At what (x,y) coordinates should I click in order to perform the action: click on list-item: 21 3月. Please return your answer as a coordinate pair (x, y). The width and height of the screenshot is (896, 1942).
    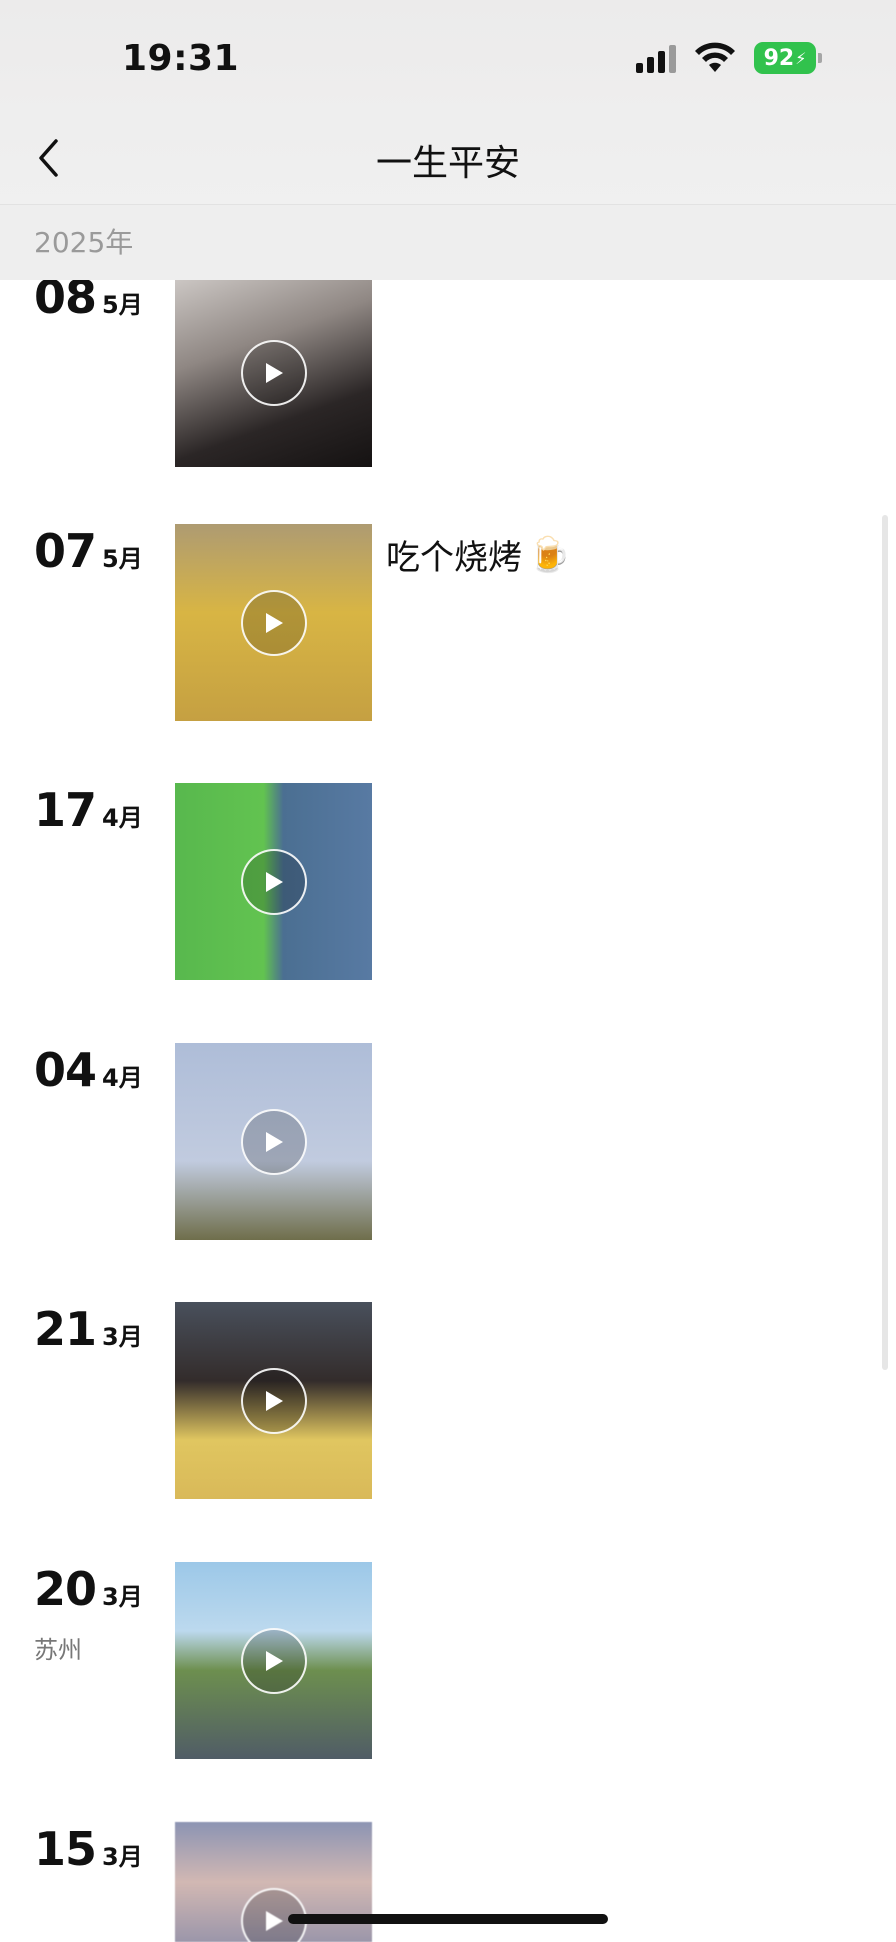
    Looking at the image, I should click on (448, 1401).